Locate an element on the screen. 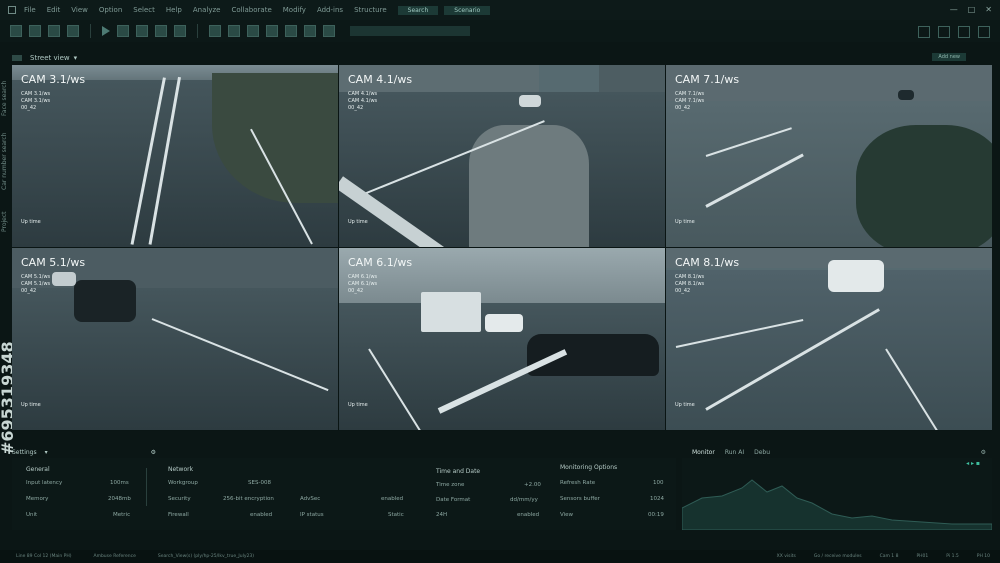 Image resolution: width=1000 pixels, height=563 pixels. layout-icon is located at coordinates (984, 32).